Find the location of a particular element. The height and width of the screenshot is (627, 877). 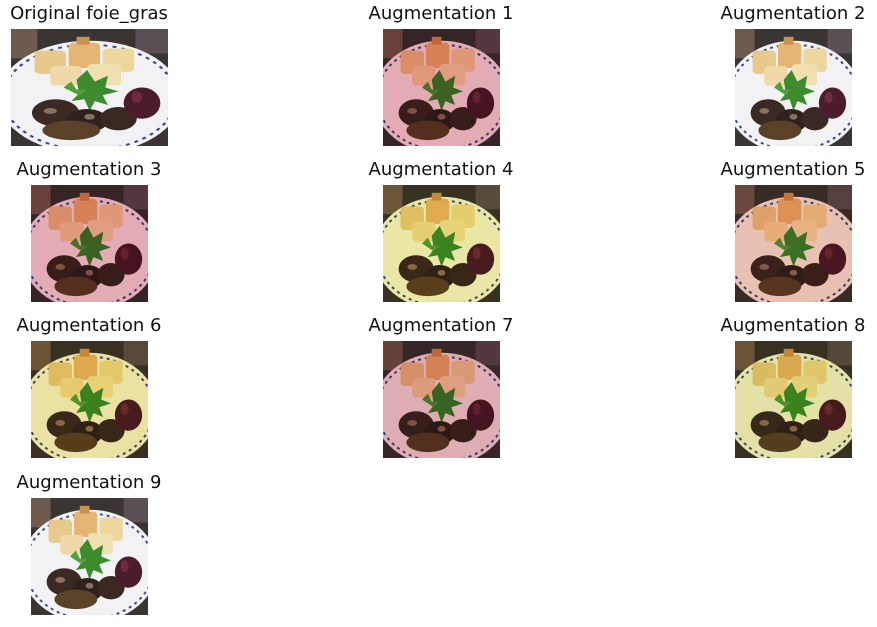

panel-augmentation-7: Augmentation 7 is located at coordinates (441, 386).